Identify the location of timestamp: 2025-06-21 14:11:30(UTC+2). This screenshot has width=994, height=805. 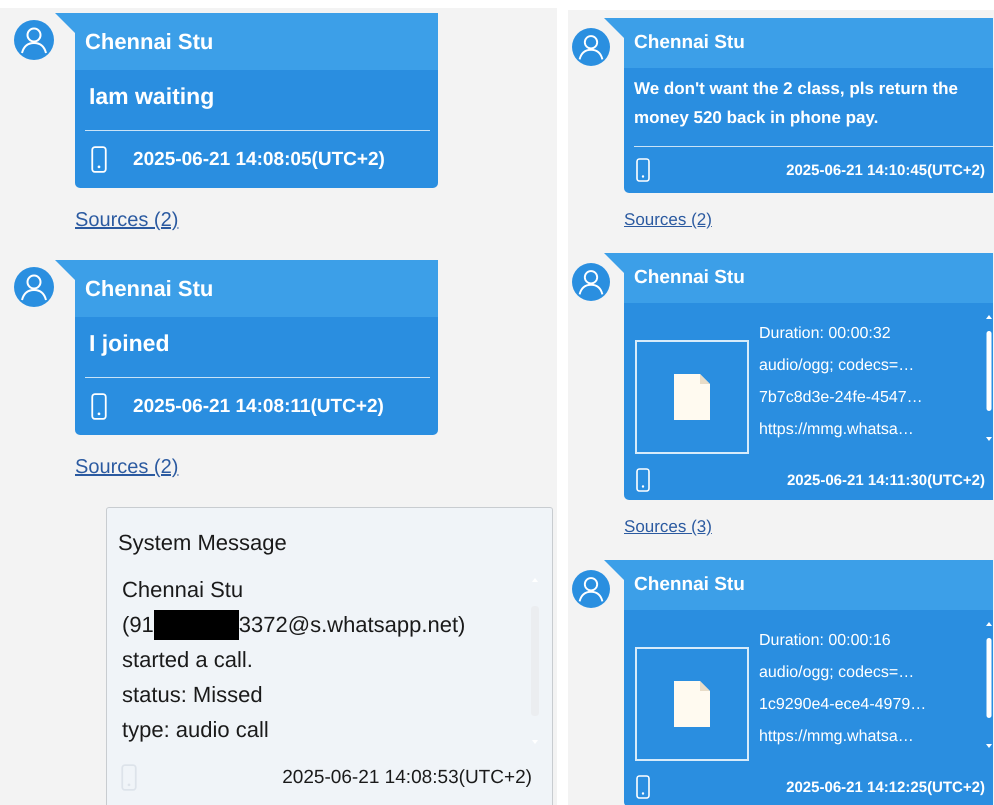
(885, 480).